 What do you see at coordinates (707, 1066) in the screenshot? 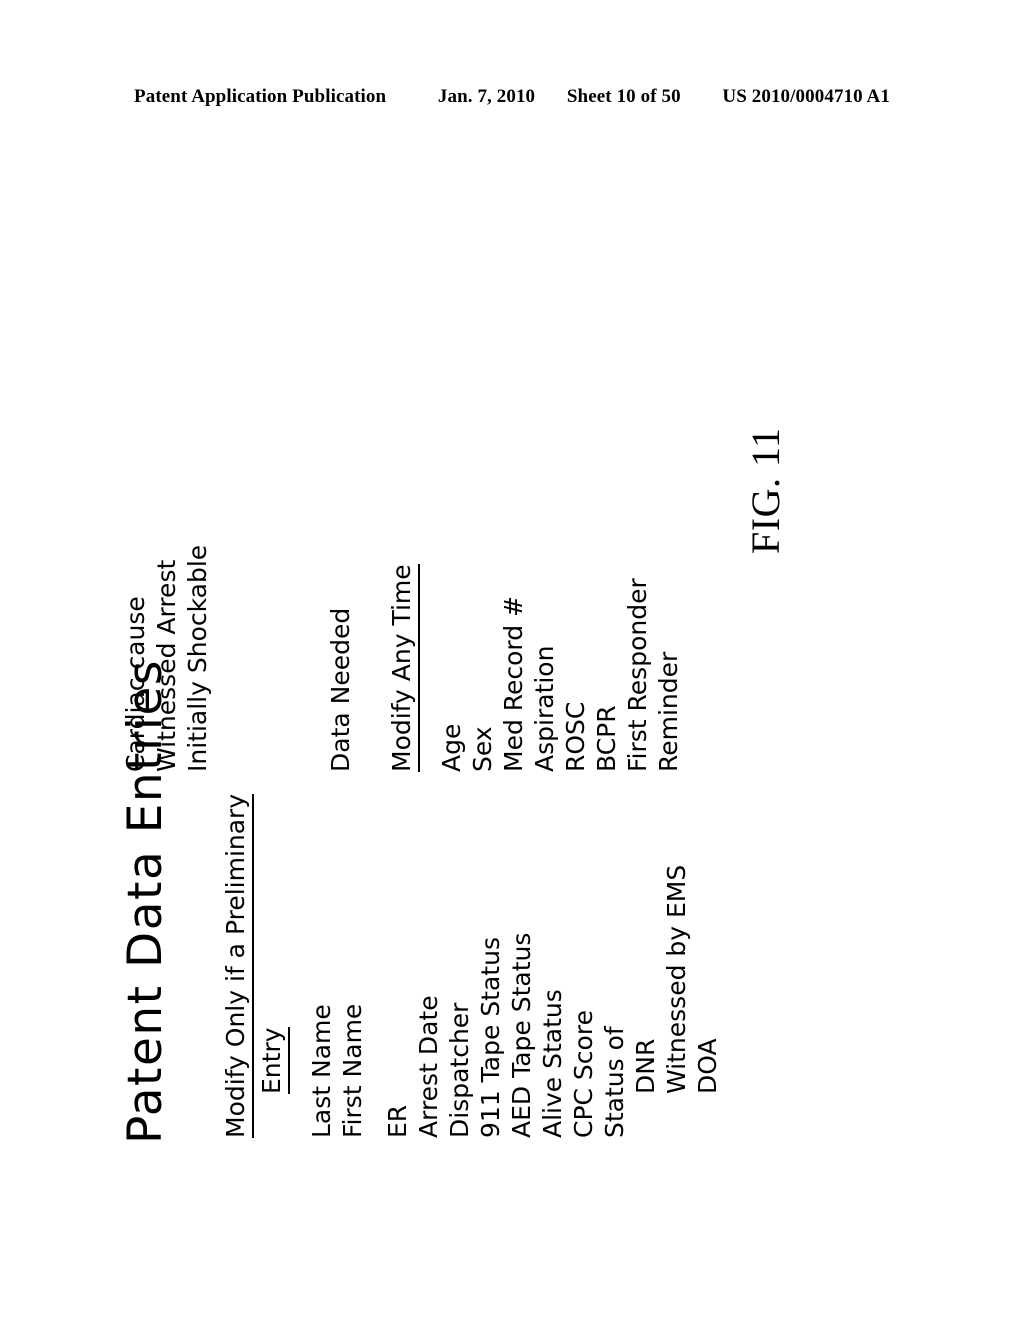
I see `sub-list-item-doa: DOA` at bounding box center [707, 1066].